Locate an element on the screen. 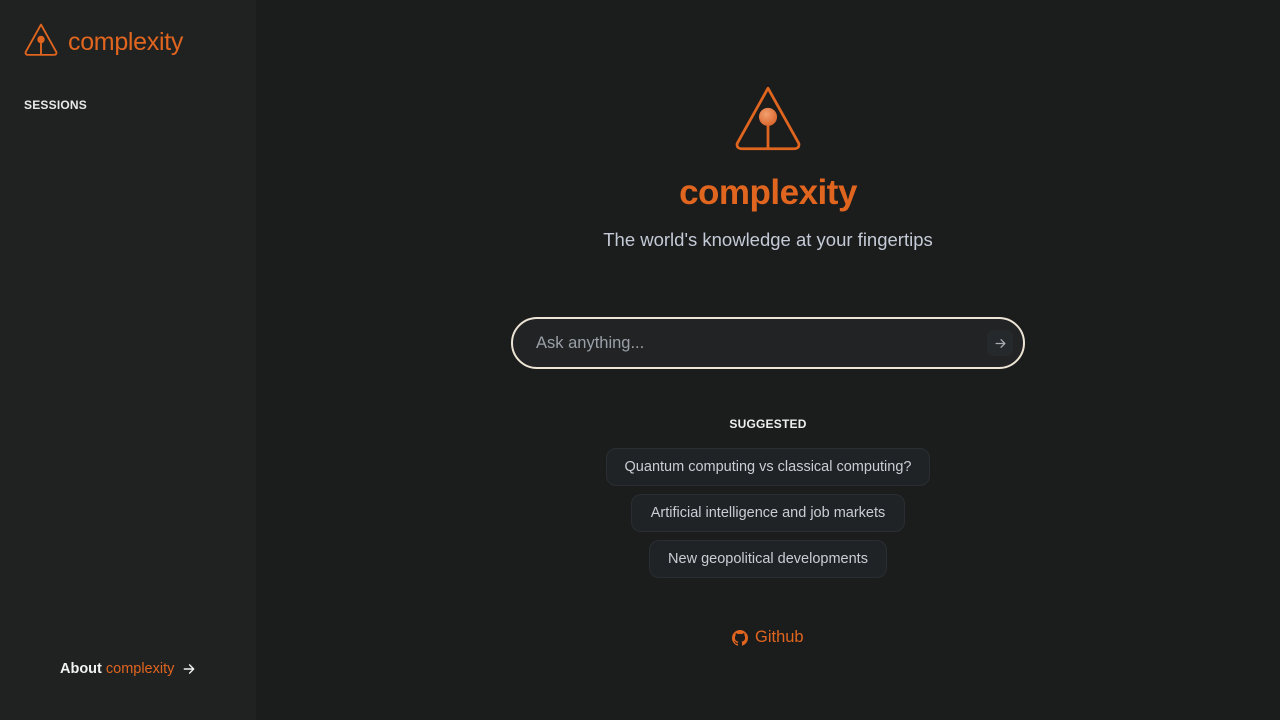  hero-subtitle: The world's knowledge at your fingertips is located at coordinates (768, 239).